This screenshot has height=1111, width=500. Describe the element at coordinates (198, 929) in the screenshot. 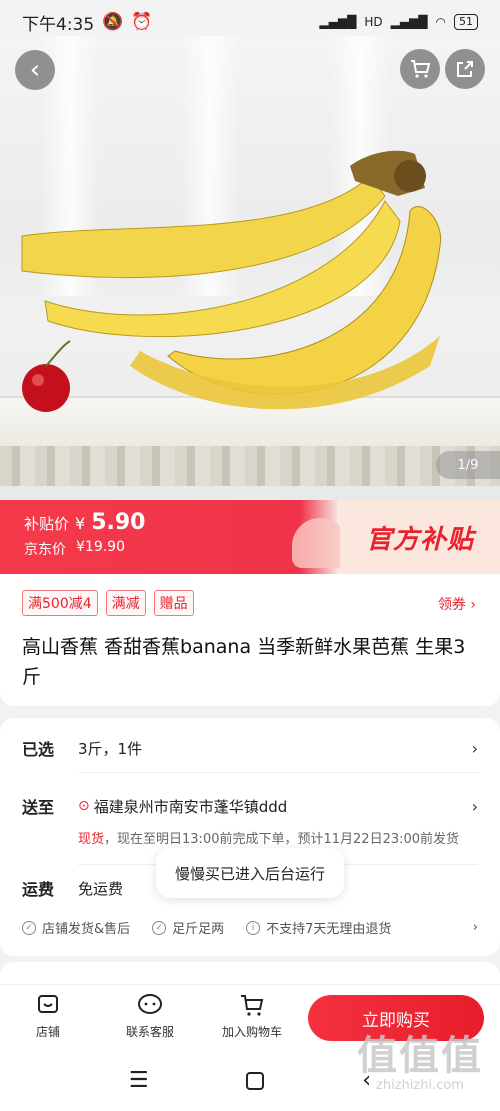

I see `guarantee-item: 足斤足两` at that location.